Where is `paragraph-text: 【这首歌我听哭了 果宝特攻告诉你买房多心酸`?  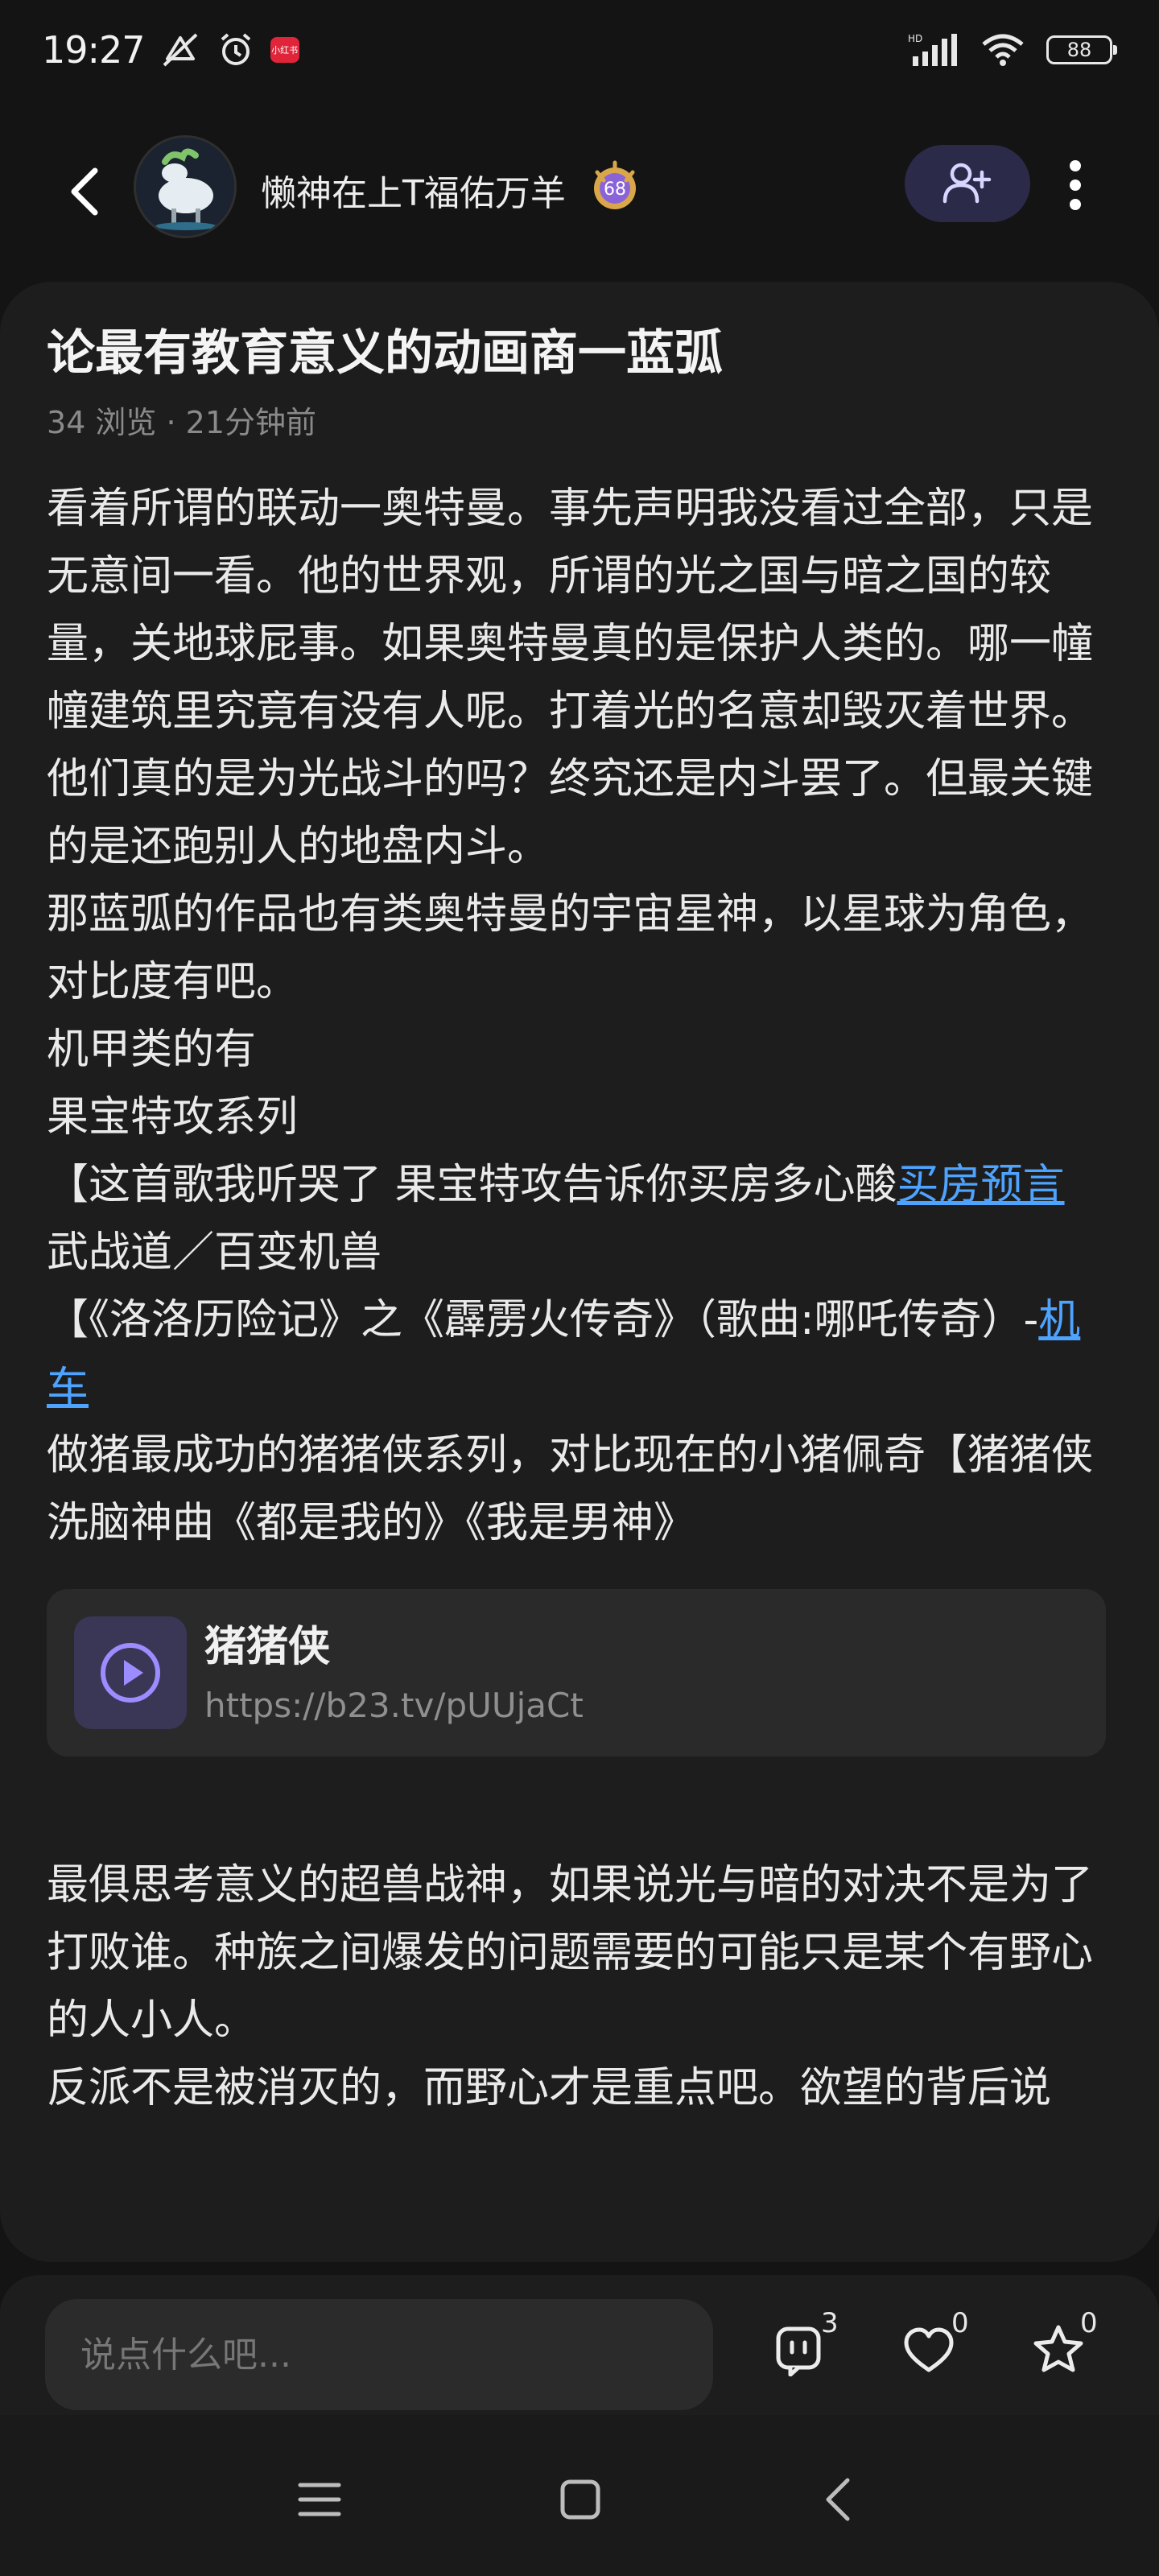
paragraph-text: 【这首歌我听哭了 果宝特攻告诉你买房多心酸 is located at coordinates (472, 1185).